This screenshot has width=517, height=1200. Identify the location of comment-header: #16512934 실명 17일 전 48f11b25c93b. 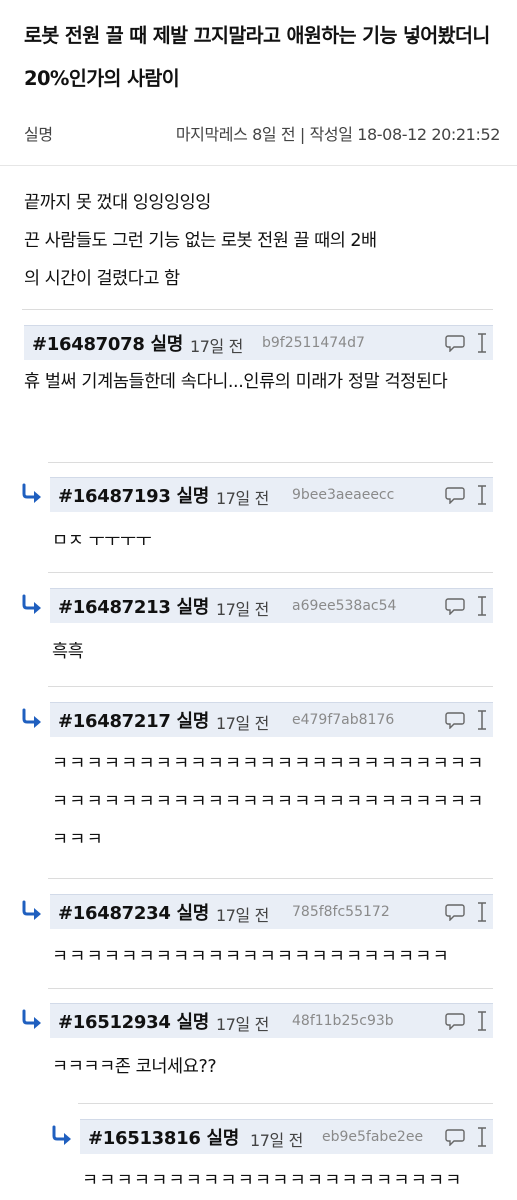
(271, 1020).